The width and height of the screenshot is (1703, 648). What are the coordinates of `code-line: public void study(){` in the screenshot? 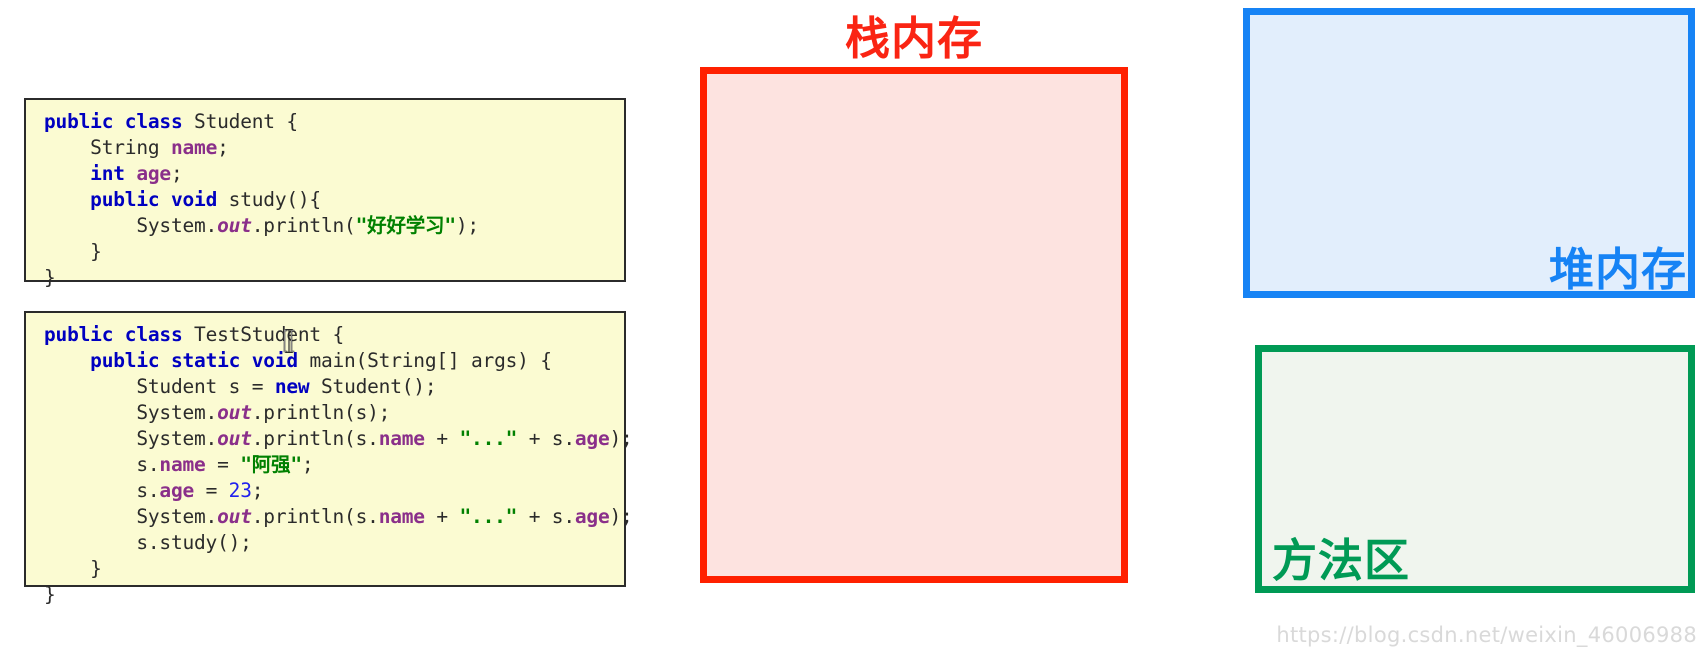 It's located at (334, 200).